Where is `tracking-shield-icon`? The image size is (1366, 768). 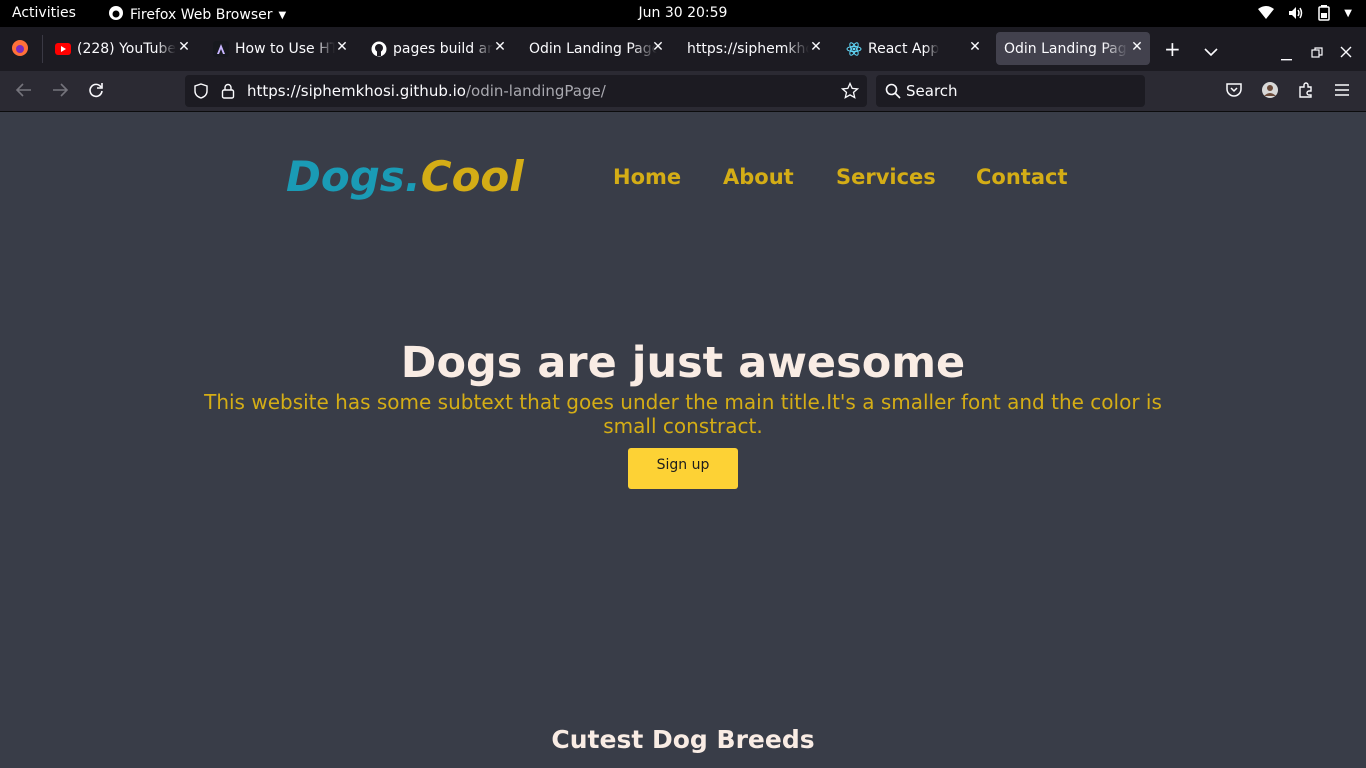 tracking-shield-icon is located at coordinates (201, 93).